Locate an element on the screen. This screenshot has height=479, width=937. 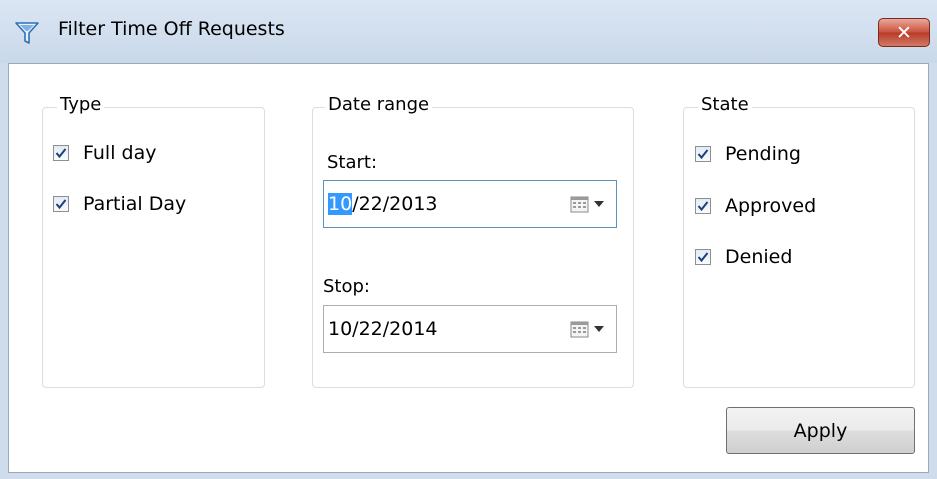
checkbox-partial-day: Partial Day is located at coordinates (119, 204).